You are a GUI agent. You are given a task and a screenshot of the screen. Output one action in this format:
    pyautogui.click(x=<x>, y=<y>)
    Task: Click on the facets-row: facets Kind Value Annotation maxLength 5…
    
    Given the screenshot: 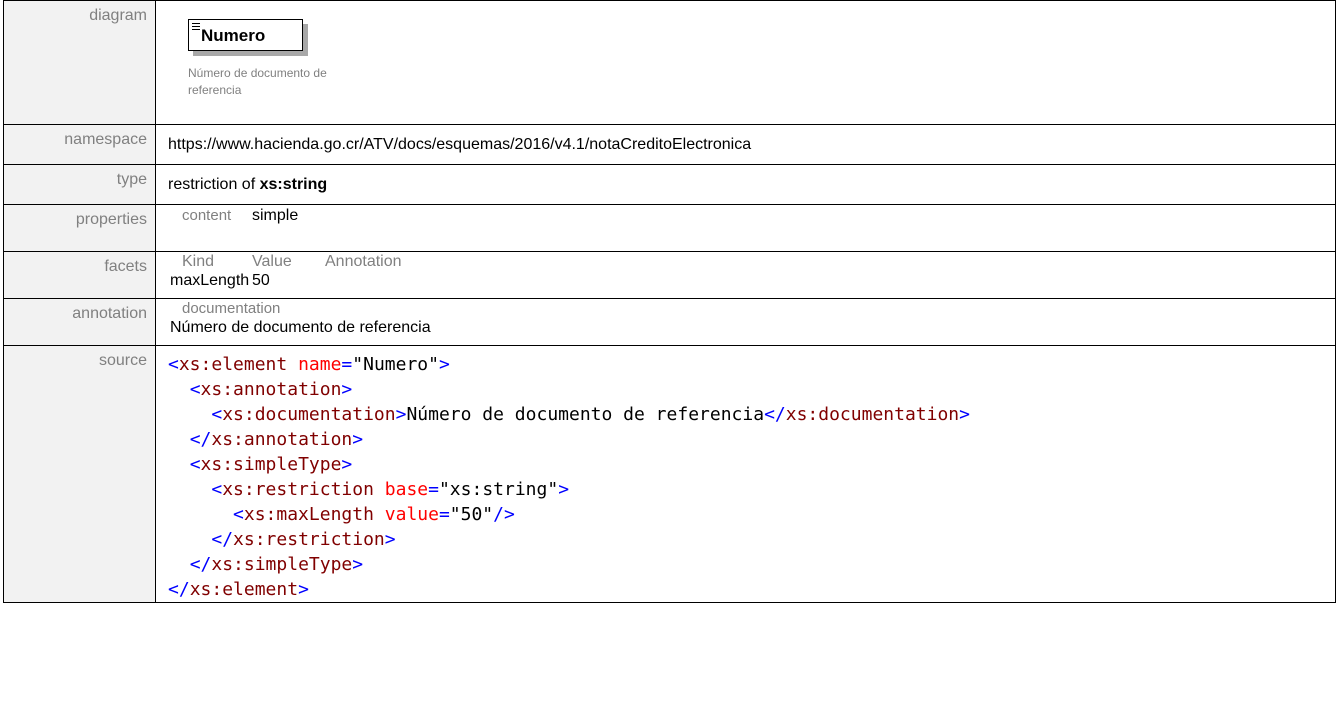 What is the action you would take?
    pyautogui.click(x=669, y=275)
    